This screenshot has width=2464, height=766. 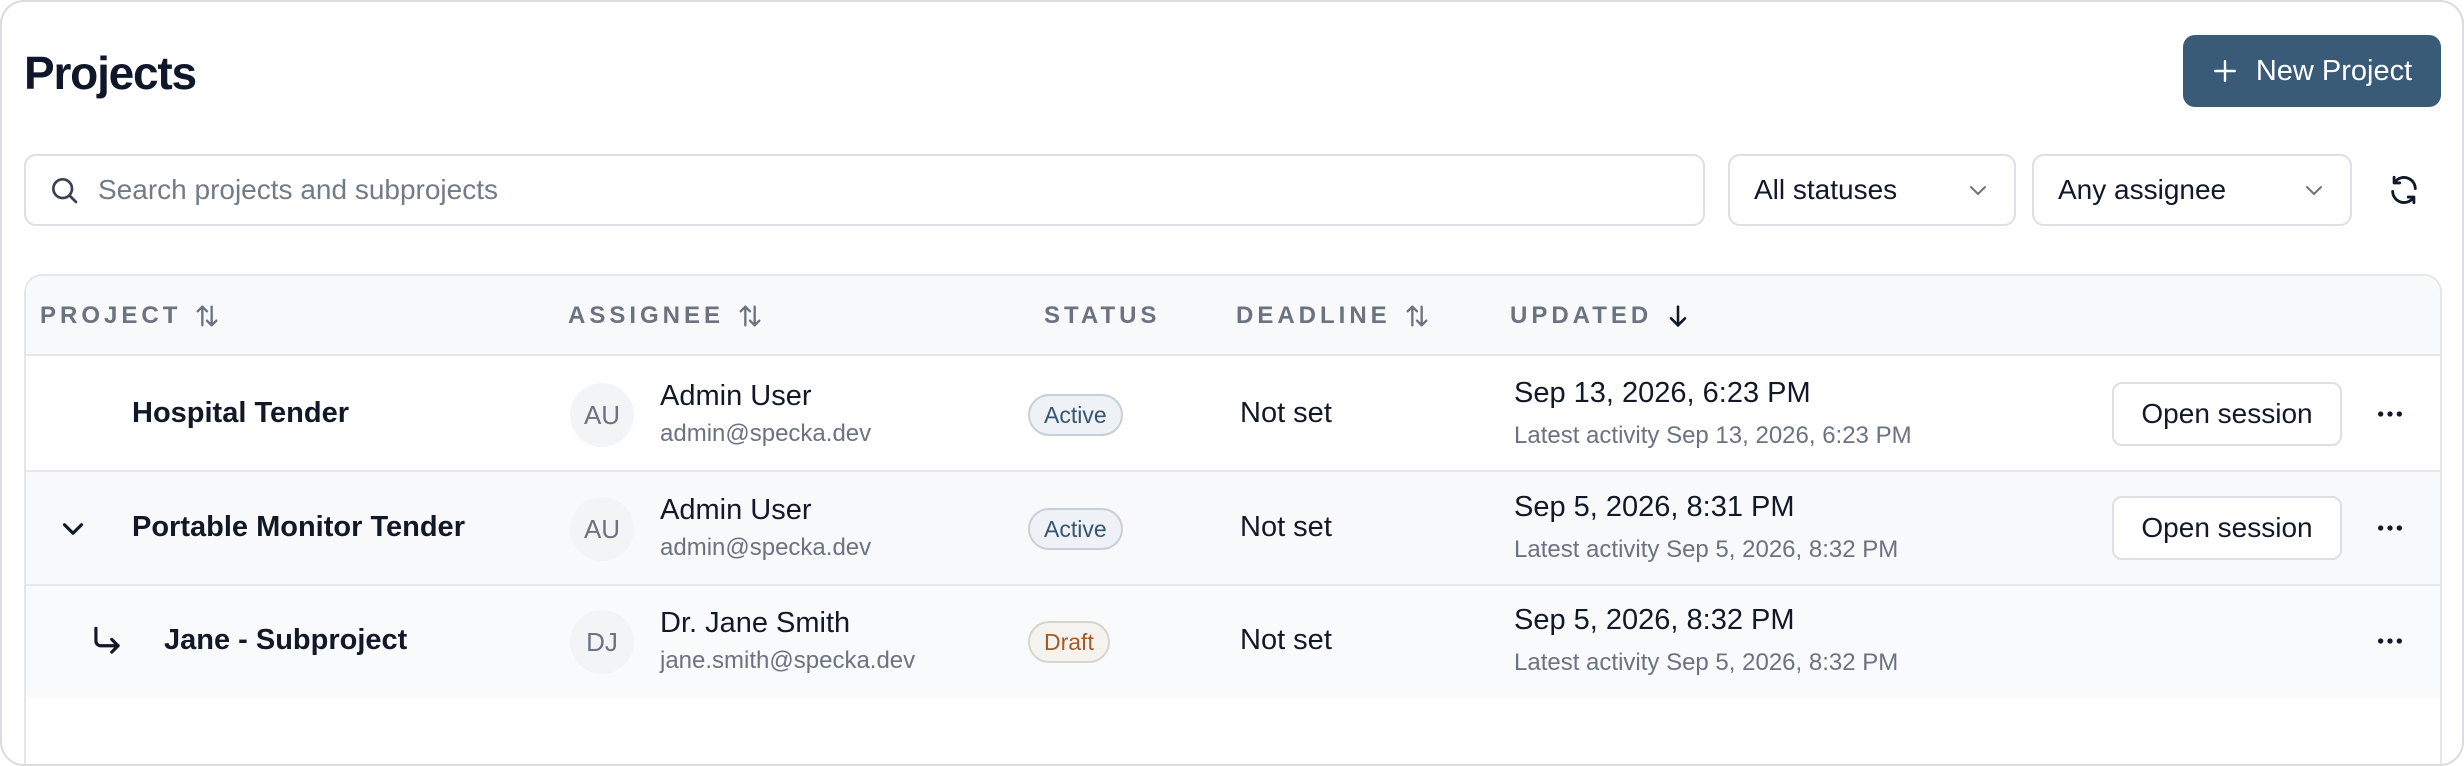 I want to click on project-name: Jane - Subproject, so click(x=285, y=640).